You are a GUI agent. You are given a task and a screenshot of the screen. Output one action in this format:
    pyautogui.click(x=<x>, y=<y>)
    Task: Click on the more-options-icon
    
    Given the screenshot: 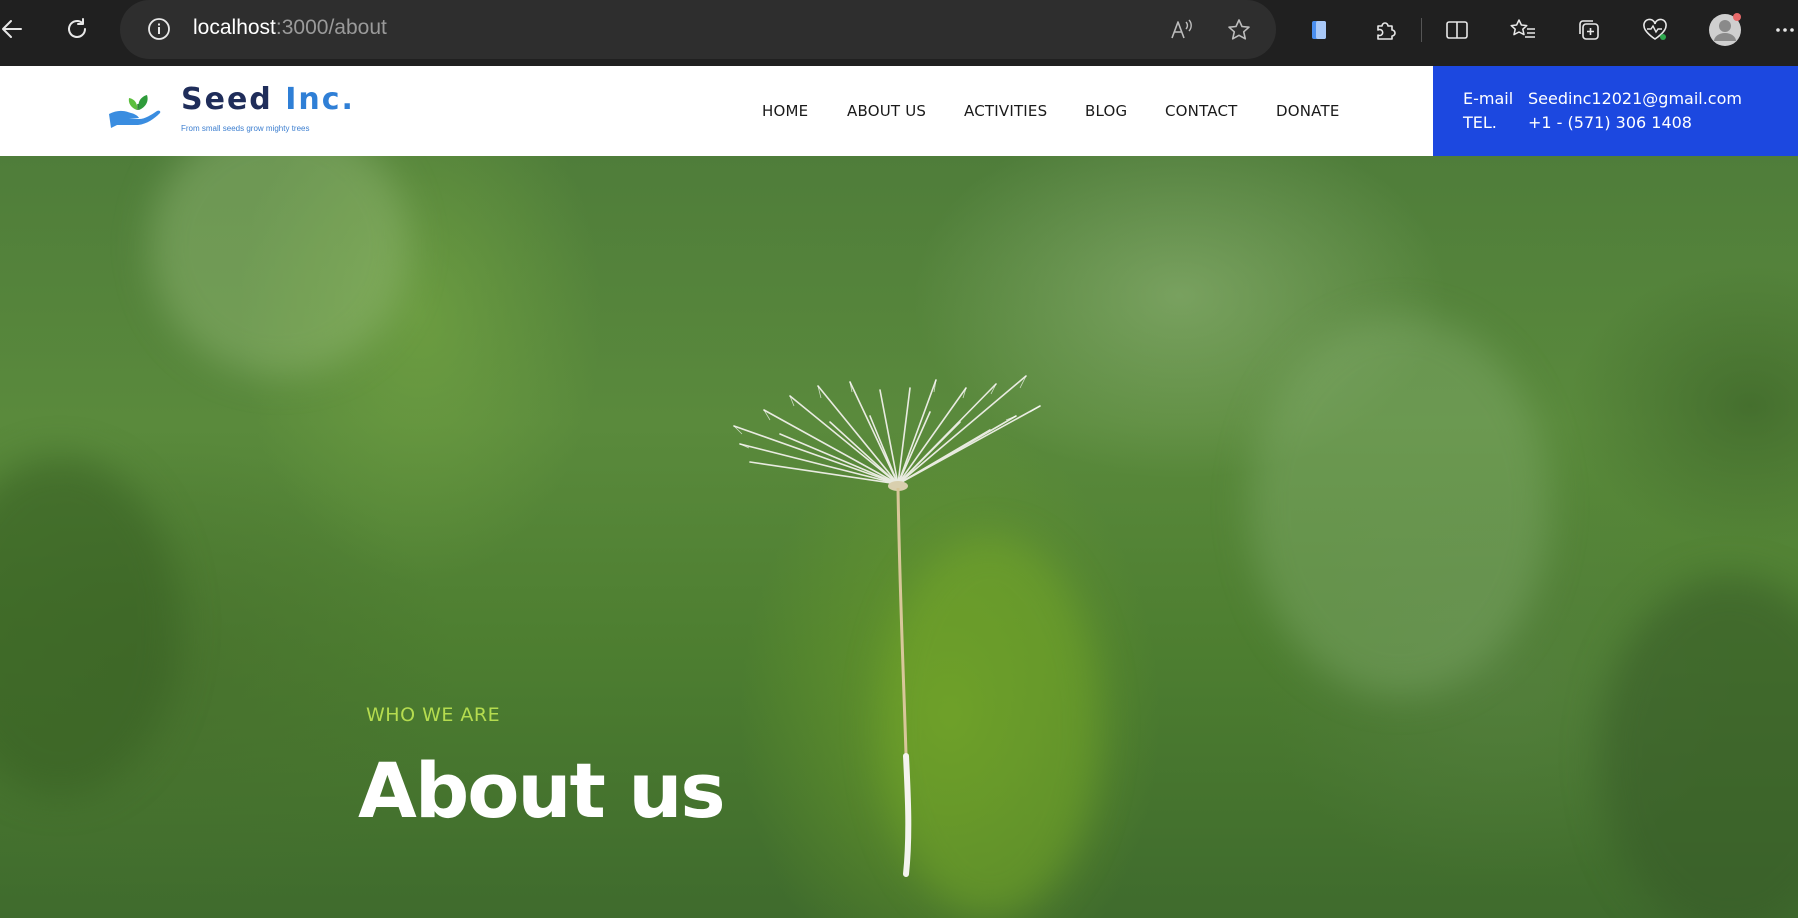 What is the action you would take?
    pyautogui.click(x=1782, y=30)
    